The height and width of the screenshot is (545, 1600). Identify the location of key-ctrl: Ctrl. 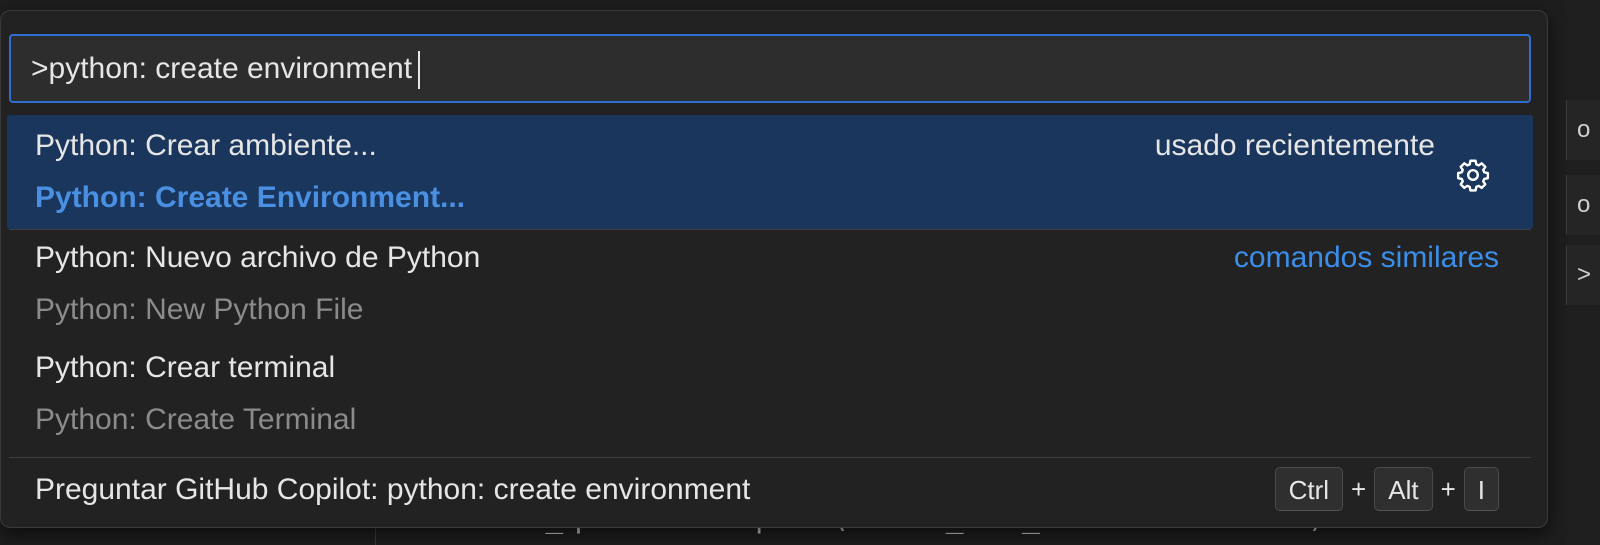
(1309, 489).